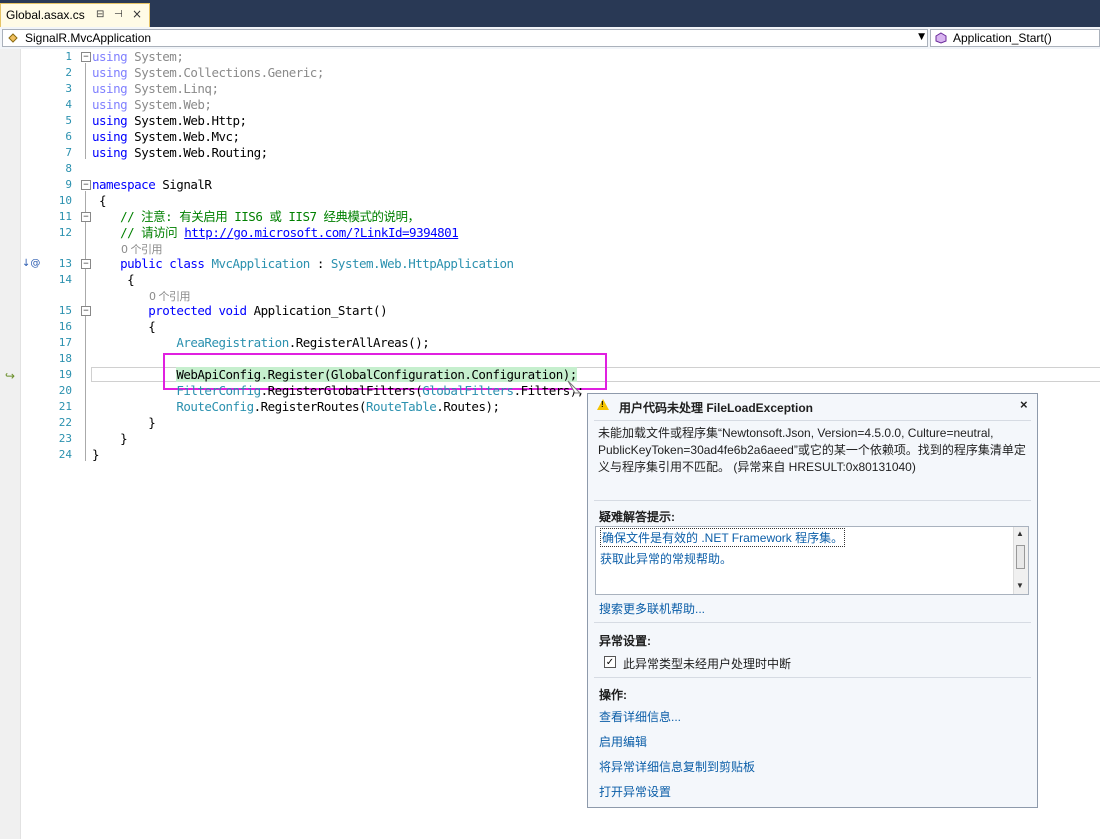 This screenshot has height=839, width=1100. Describe the element at coordinates (65, 310) in the screenshot. I see `line-number: 15` at that location.